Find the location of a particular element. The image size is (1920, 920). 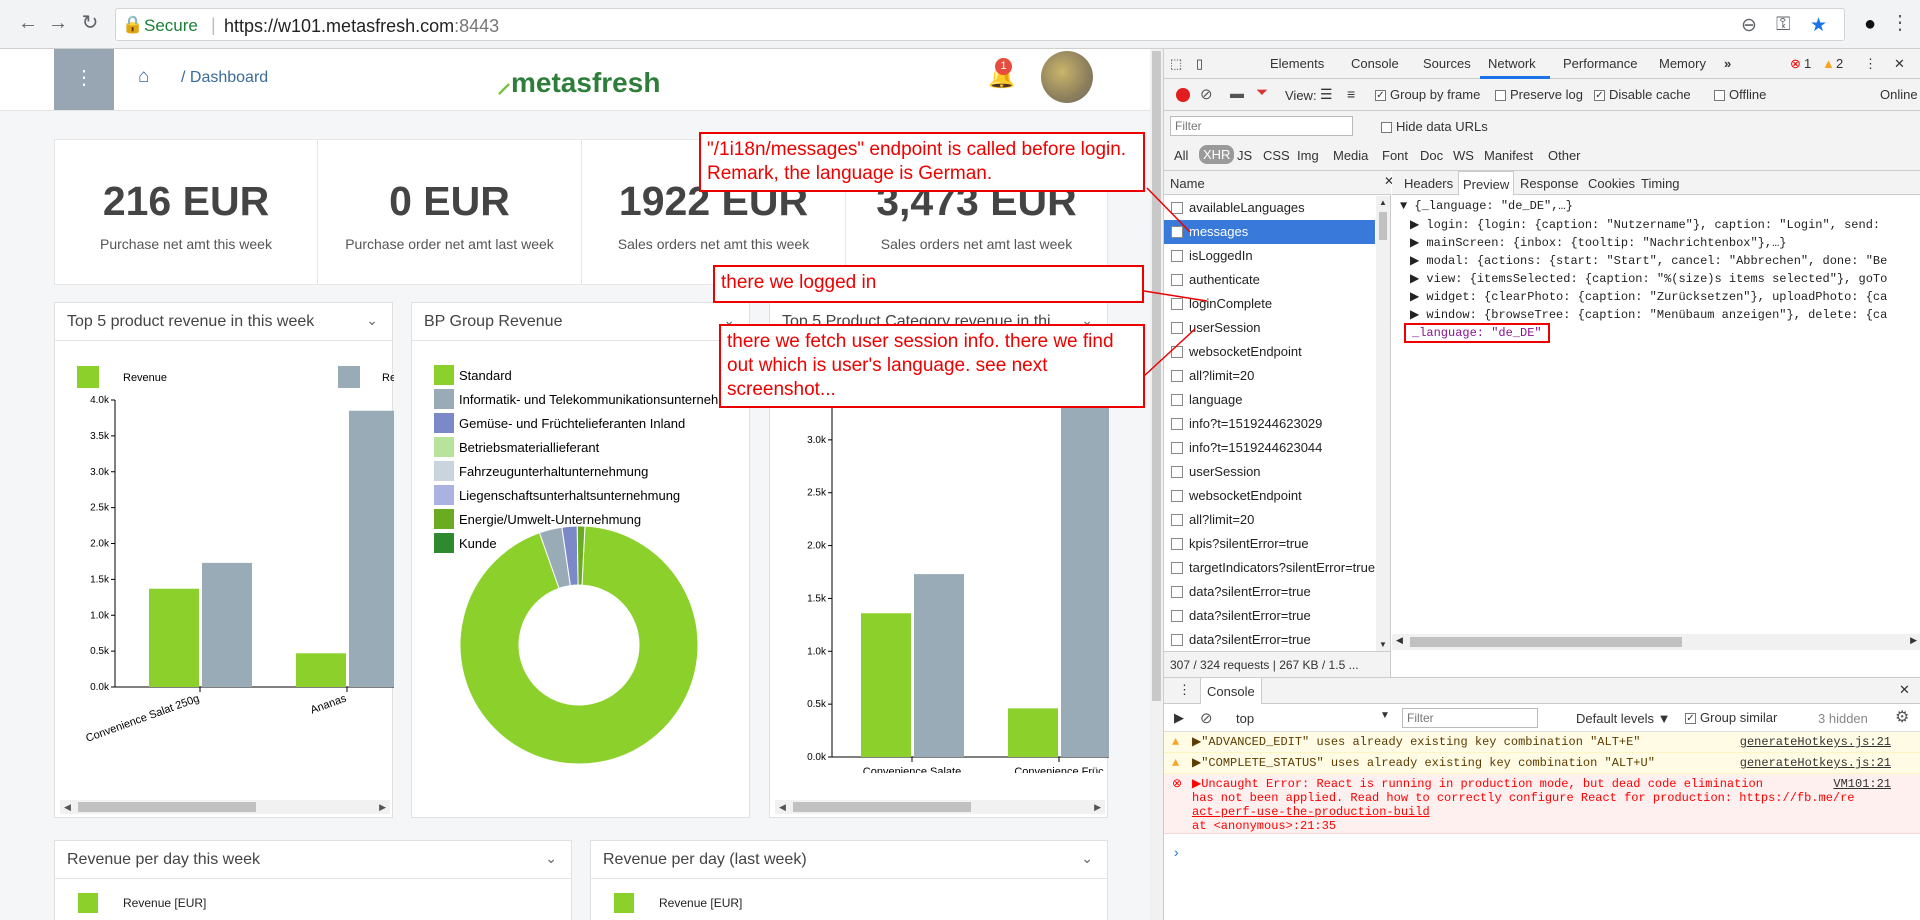

preview-root-line: ▼ {_language: "de_DE",…} is located at coordinates (1486, 206).